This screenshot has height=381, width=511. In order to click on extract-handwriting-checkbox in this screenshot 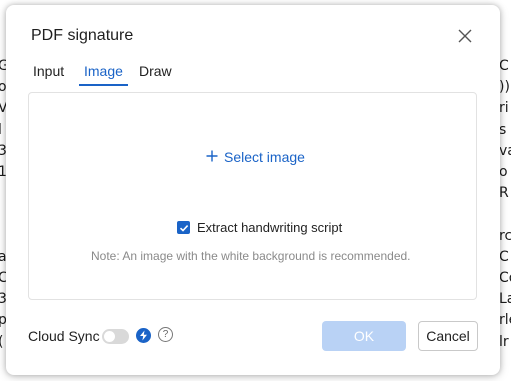, I will do `click(183, 227)`.